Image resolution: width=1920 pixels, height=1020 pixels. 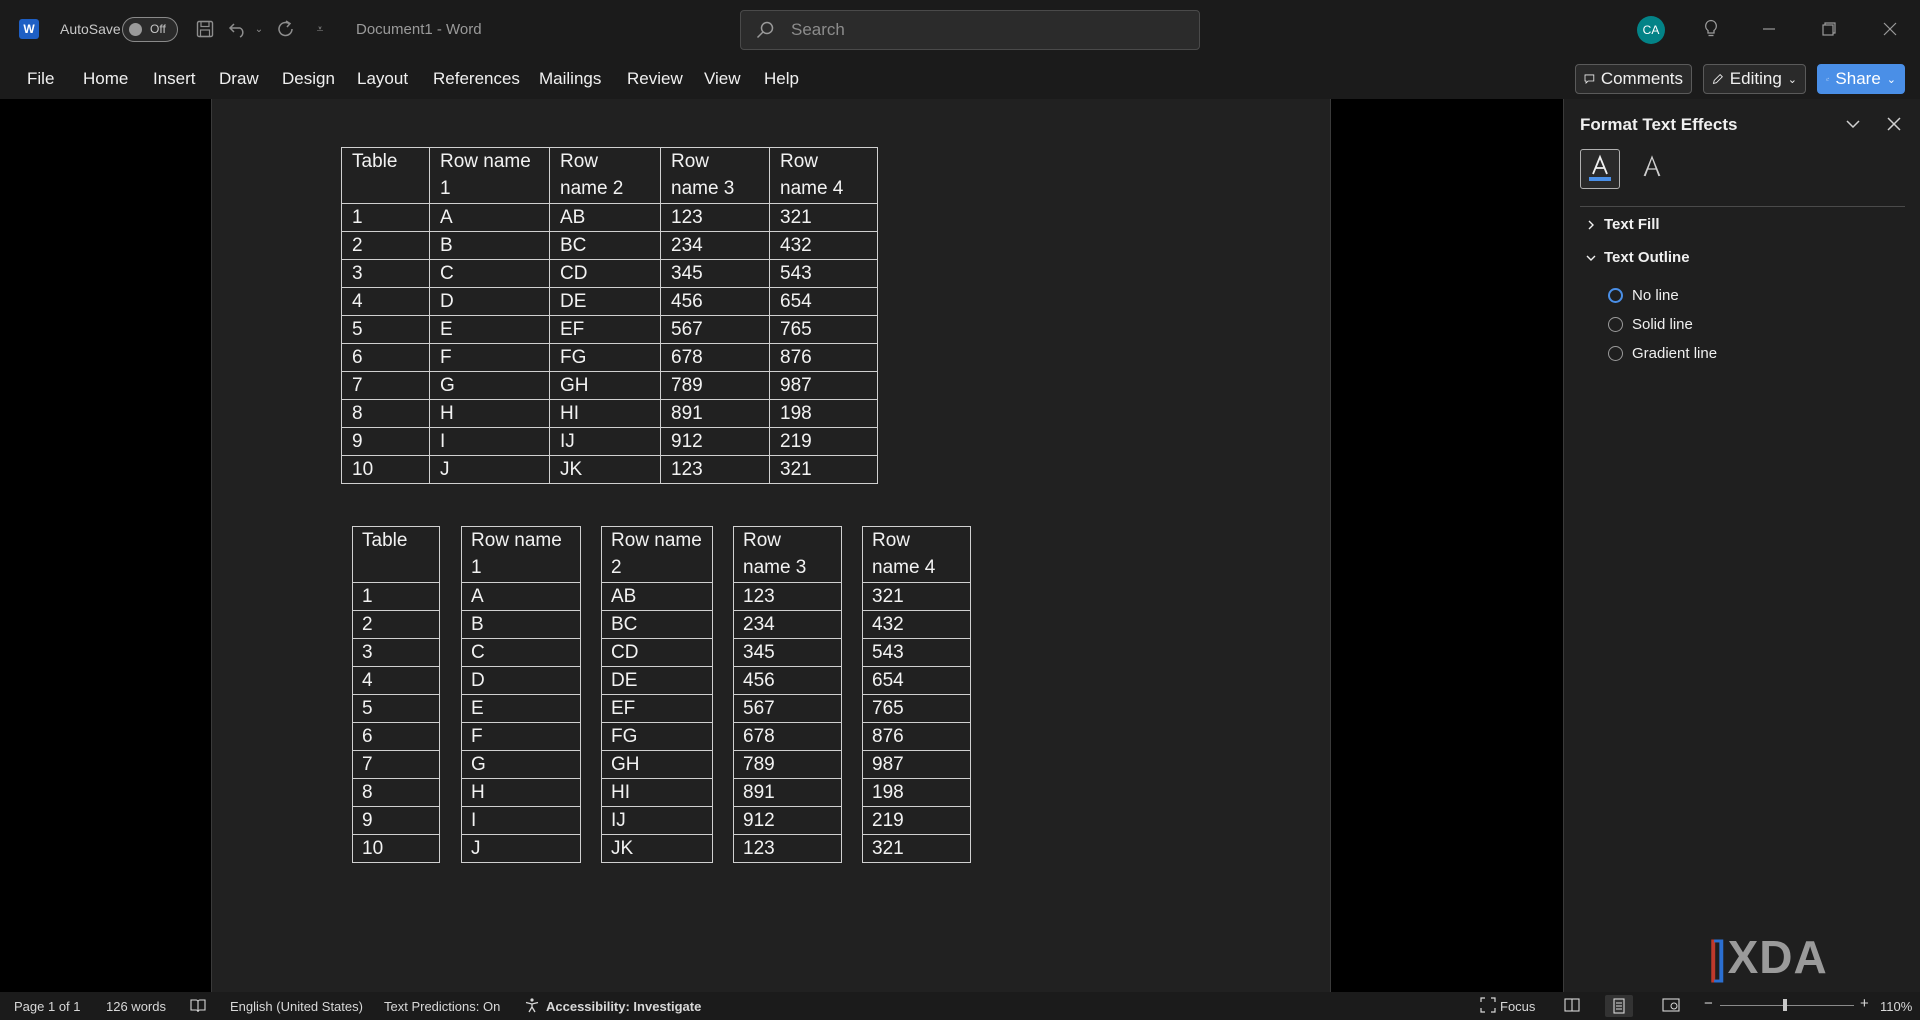 I want to click on table-cell: 567, so click(x=787, y=708).